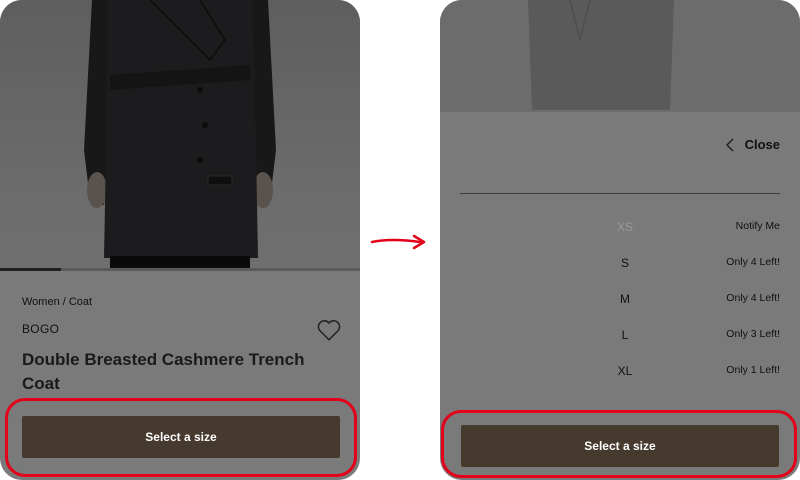  Describe the element at coordinates (753, 370) in the screenshot. I see `stock-status: Only 1 Left!` at that location.